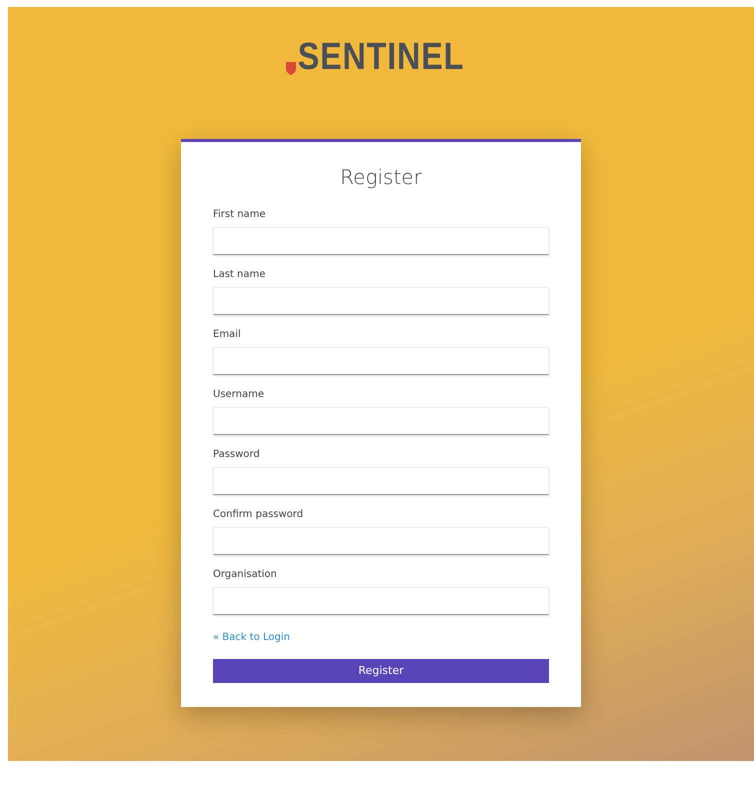 The width and height of the screenshot is (754, 790). I want to click on field-label: Confirm password, so click(258, 515).